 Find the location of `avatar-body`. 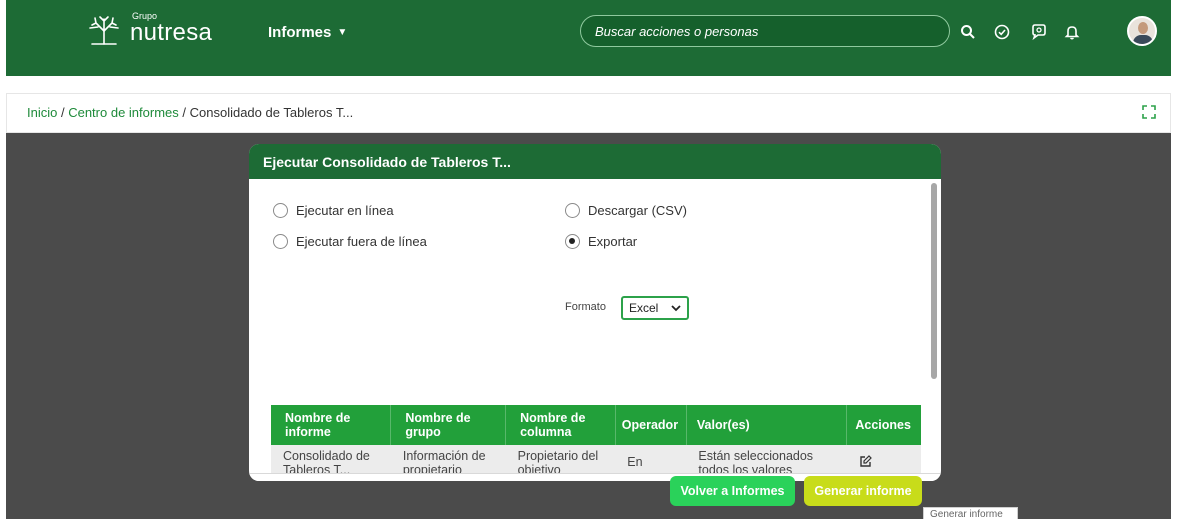

avatar-body is located at coordinates (1143, 39).